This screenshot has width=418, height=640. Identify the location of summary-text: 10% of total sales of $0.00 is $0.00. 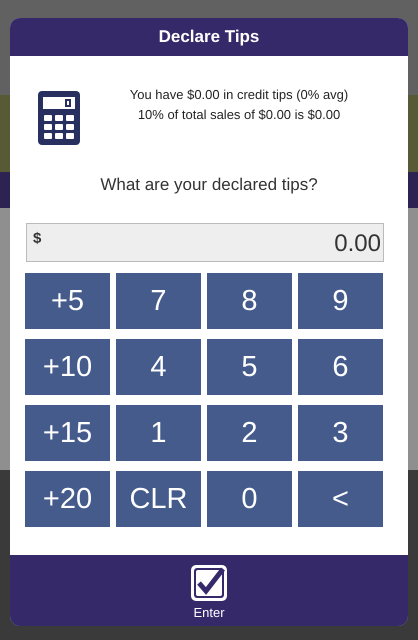
(239, 115).